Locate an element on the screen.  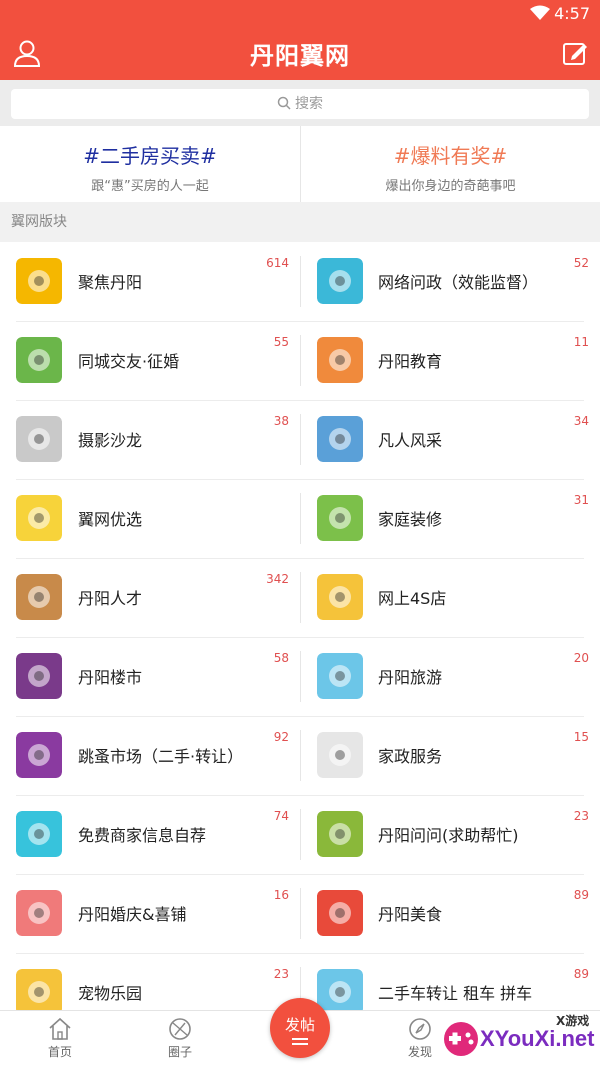
board-item: 跳蚤市场（二手·转让） 92 is located at coordinates (150, 755).